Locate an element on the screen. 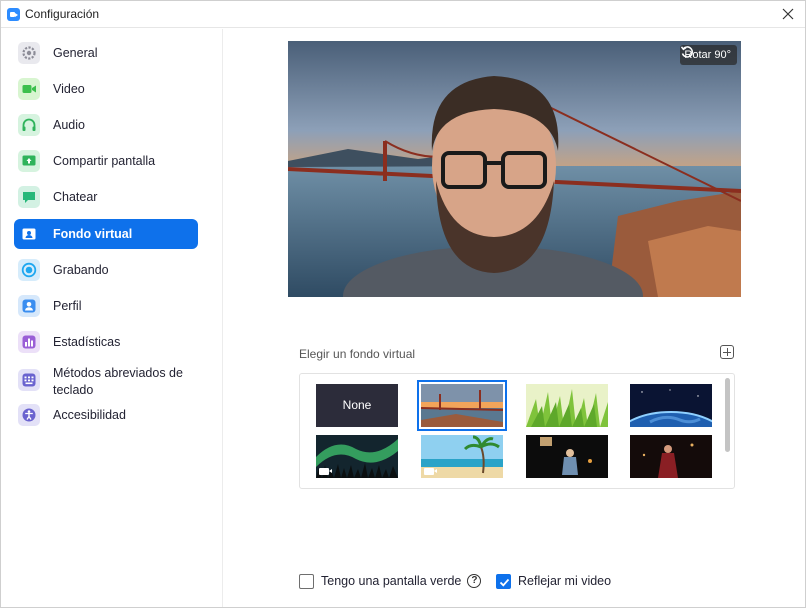 Image resolution: width=806 pixels, height=608 pixels. mirror-video-option: Reflejar mi video is located at coordinates (553, 581).